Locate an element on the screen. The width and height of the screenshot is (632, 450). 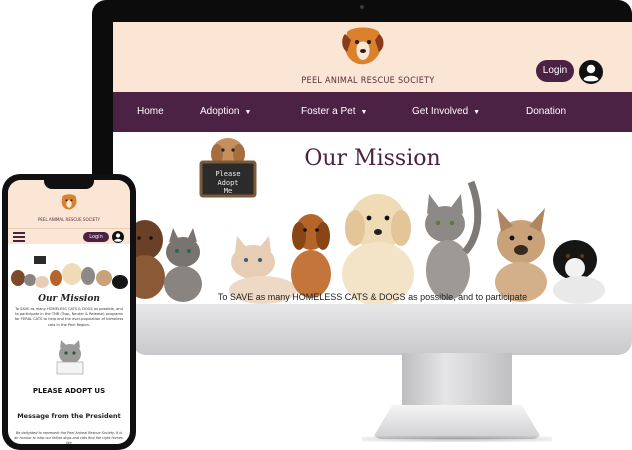
sign-text-line-1: Please is located at coordinates (227, 174).